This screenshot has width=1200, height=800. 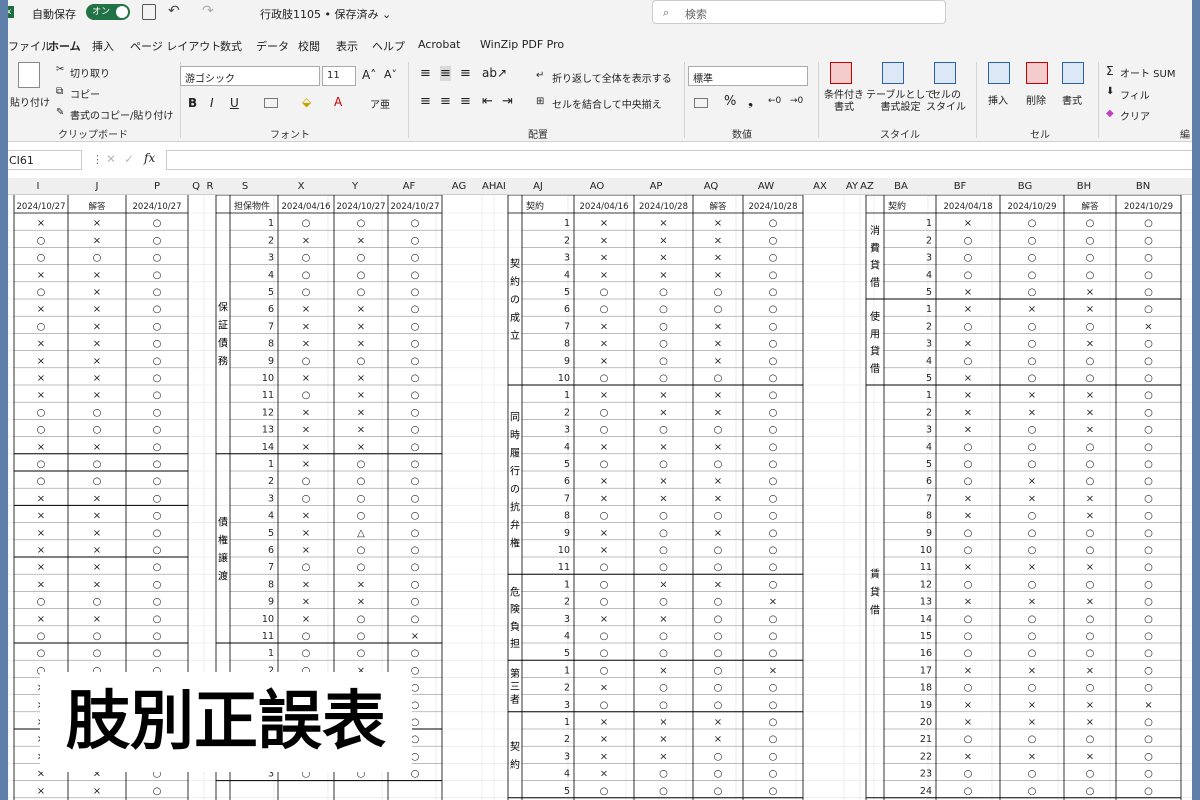 I want to click on font-color-icon: A, so click(x=338, y=102).